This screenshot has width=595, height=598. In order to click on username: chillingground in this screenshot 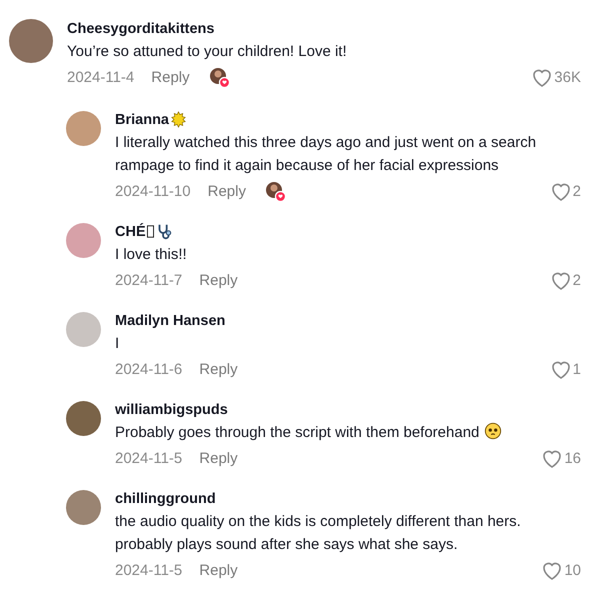, I will do `click(165, 498)`.